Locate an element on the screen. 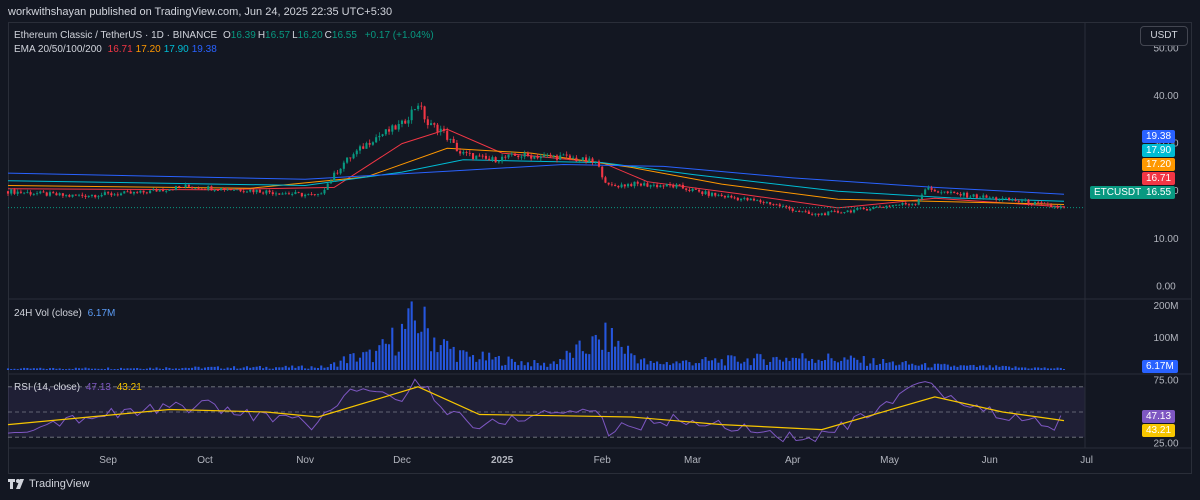 This screenshot has width=1200, height=500. volume-axis-tick: 200M is located at coordinates (1165, 306).